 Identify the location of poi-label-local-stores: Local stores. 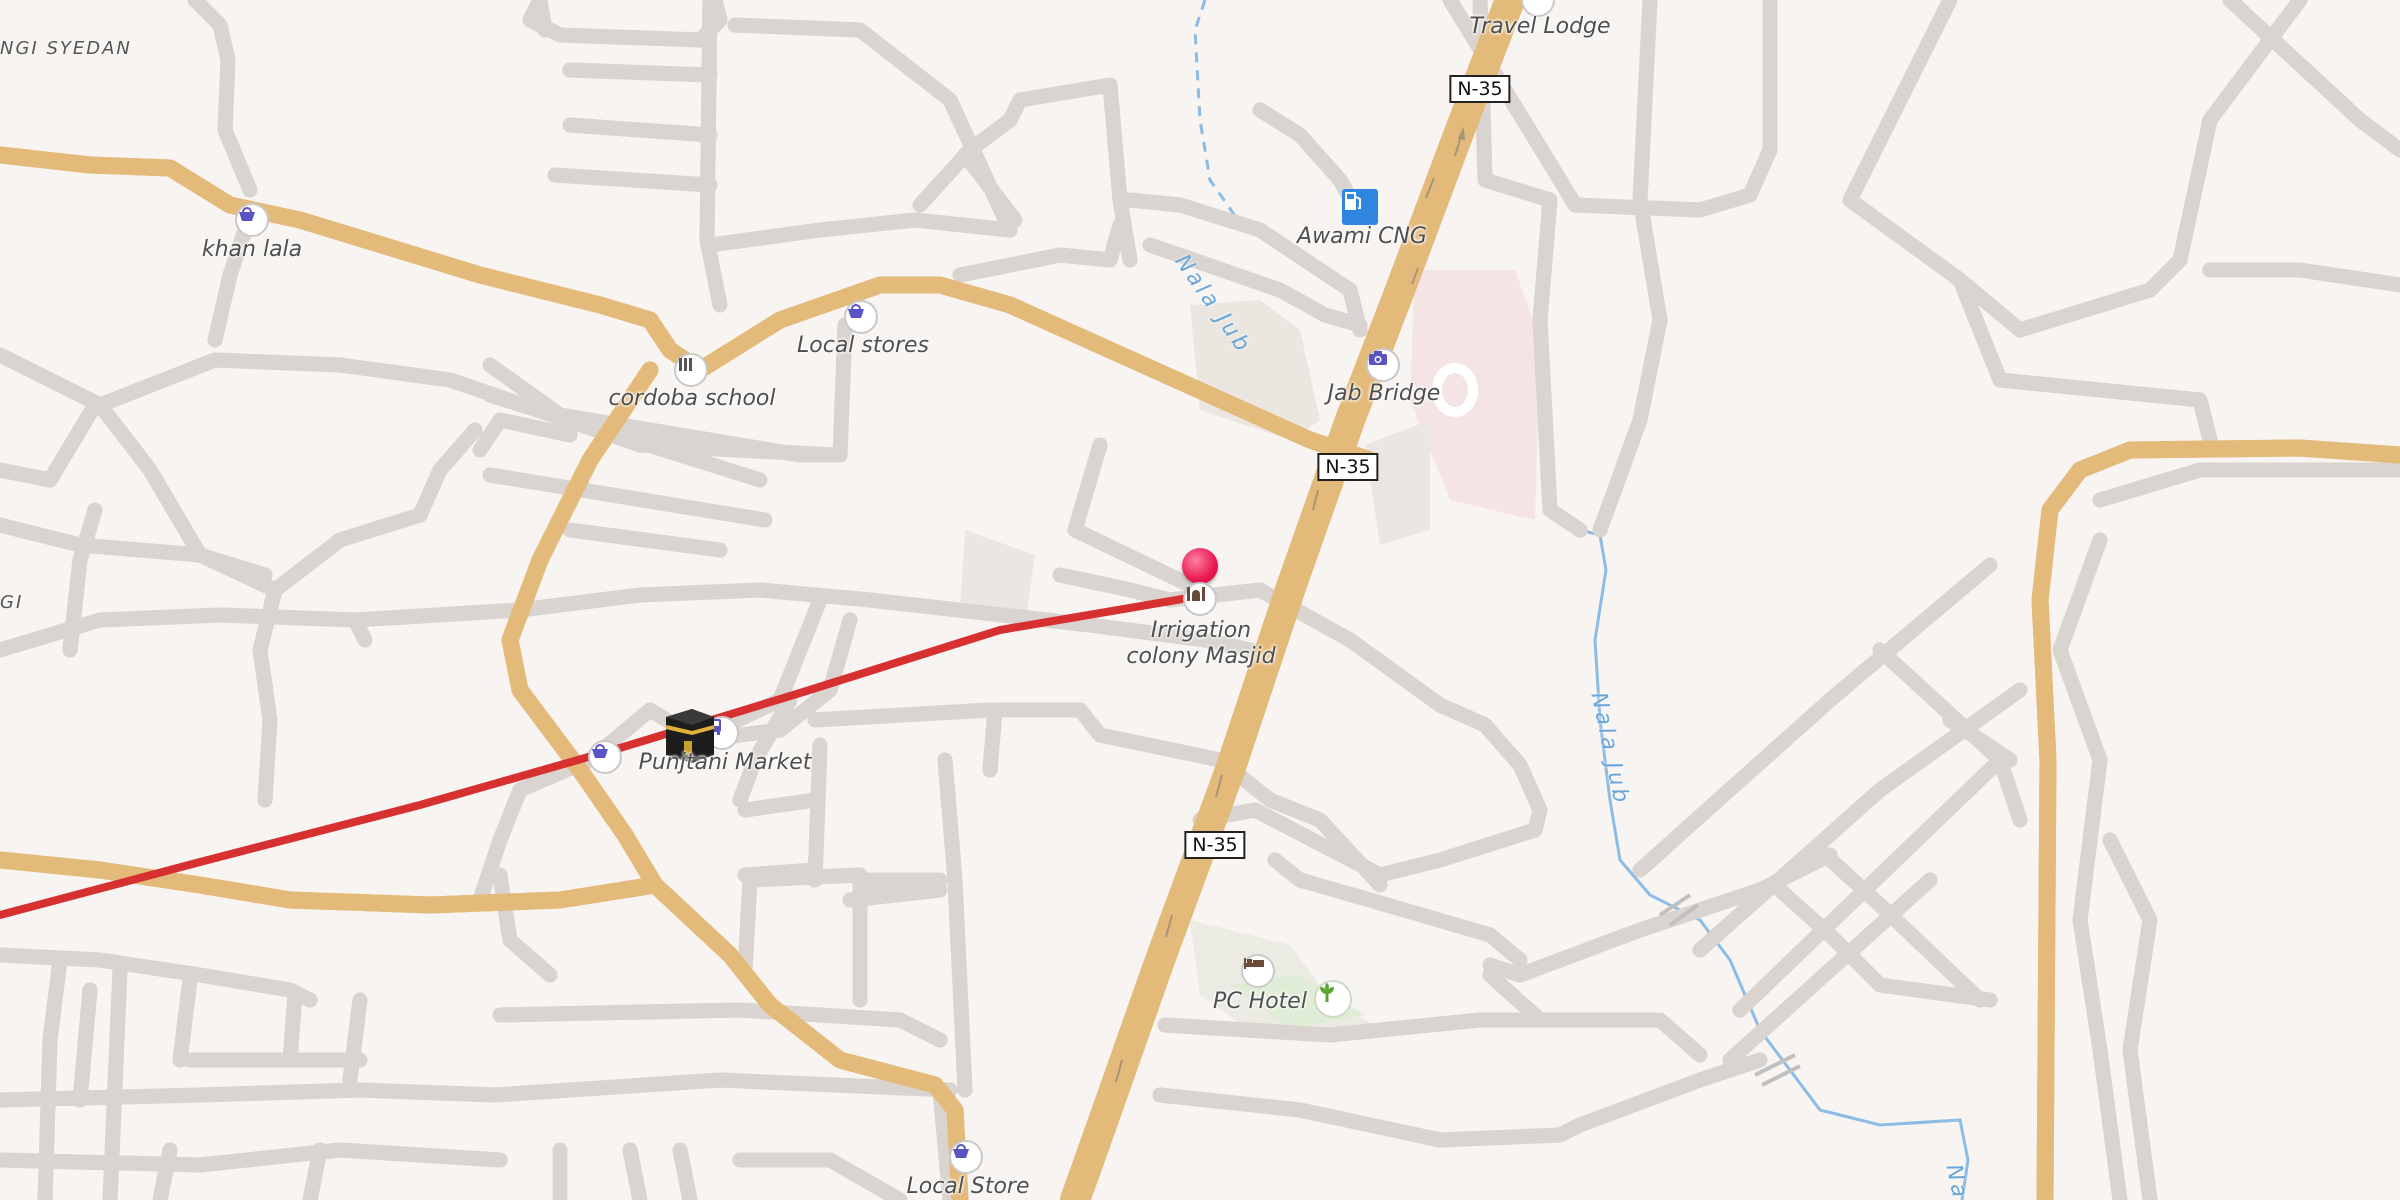
(863, 346).